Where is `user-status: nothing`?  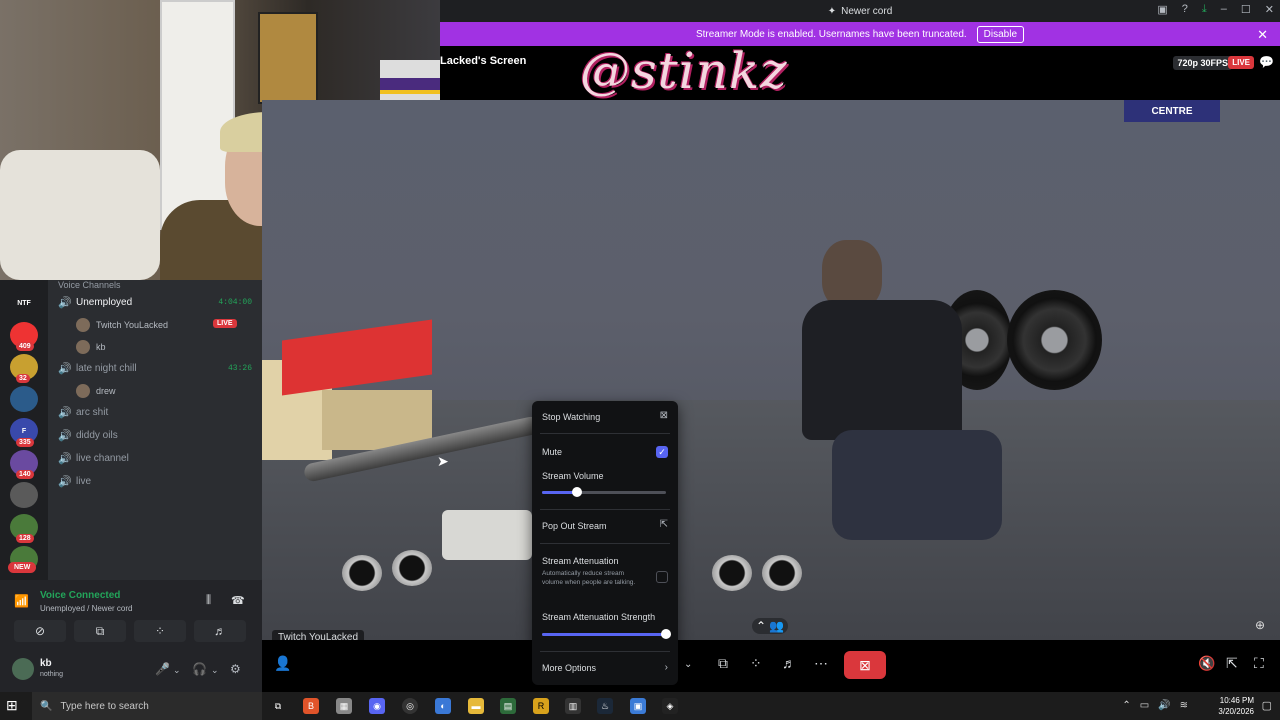 user-status: nothing is located at coordinates (51, 674).